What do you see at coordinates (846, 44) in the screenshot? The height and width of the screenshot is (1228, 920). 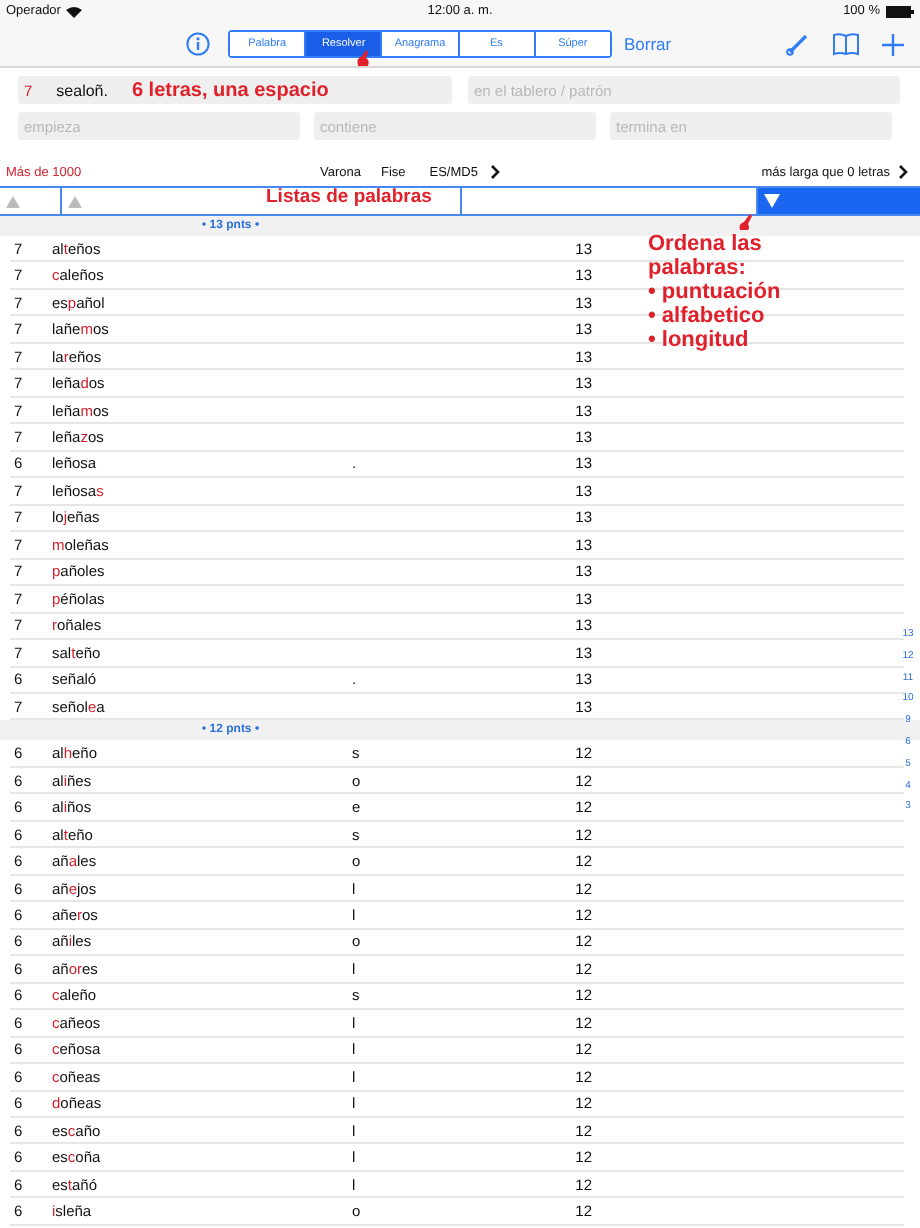 I see `book-icon` at bounding box center [846, 44].